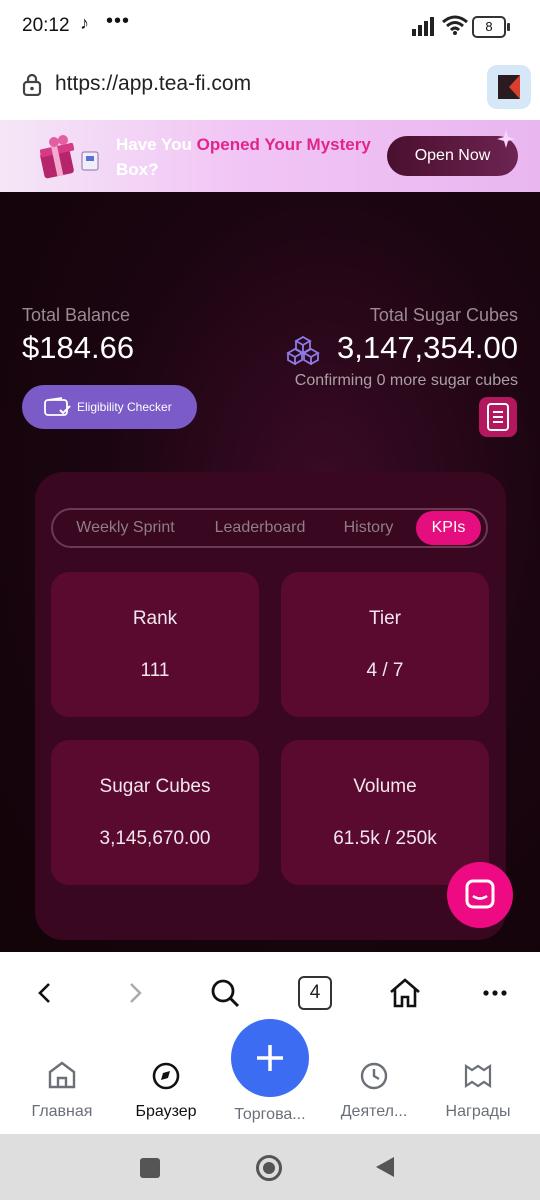 This screenshot has width=540, height=1200. Describe the element at coordinates (368, 528) in the screenshot. I see `tab-history: History` at that location.